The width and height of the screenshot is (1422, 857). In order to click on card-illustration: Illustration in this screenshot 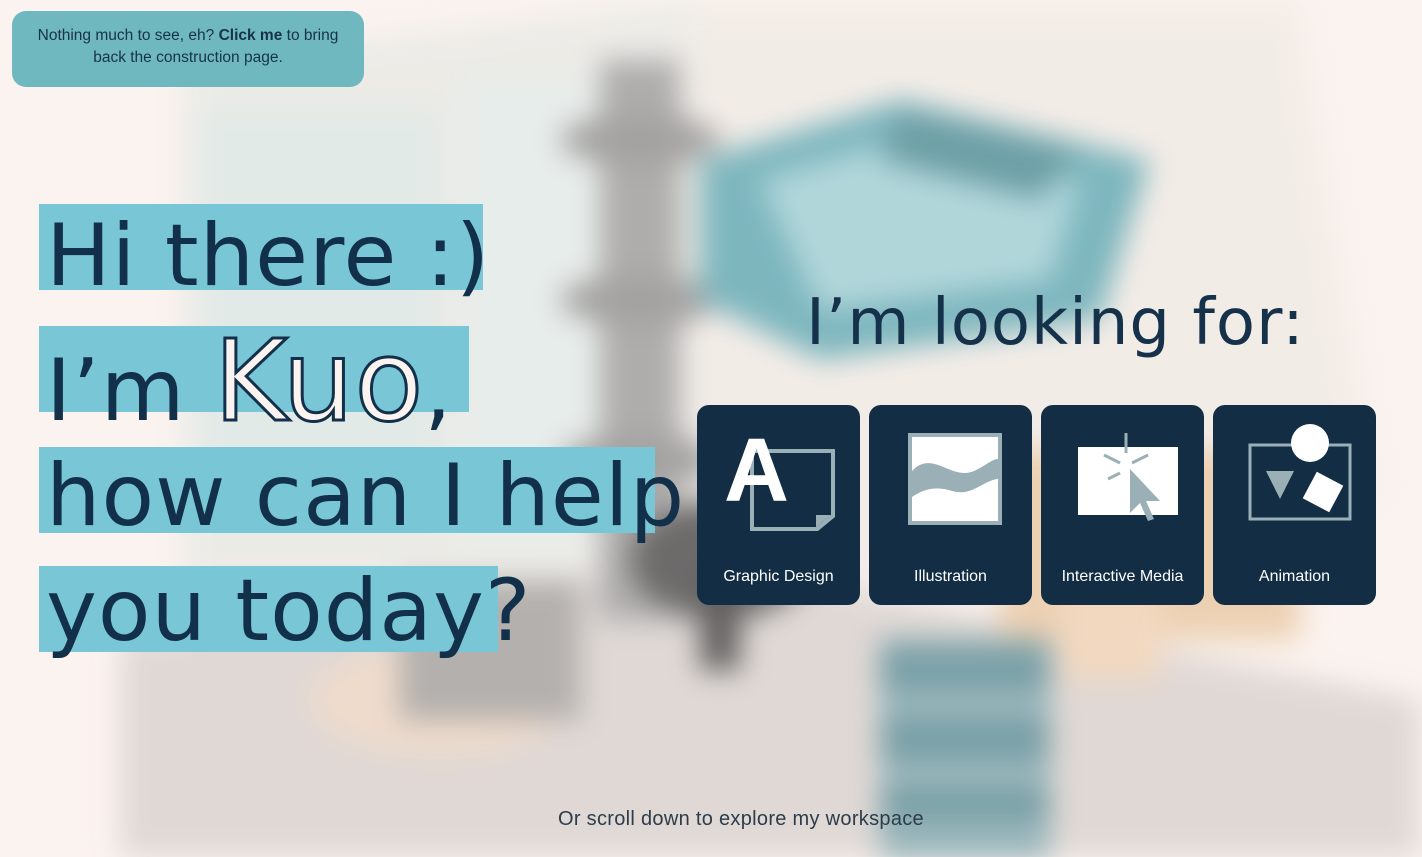, I will do `click(950, 505)`.